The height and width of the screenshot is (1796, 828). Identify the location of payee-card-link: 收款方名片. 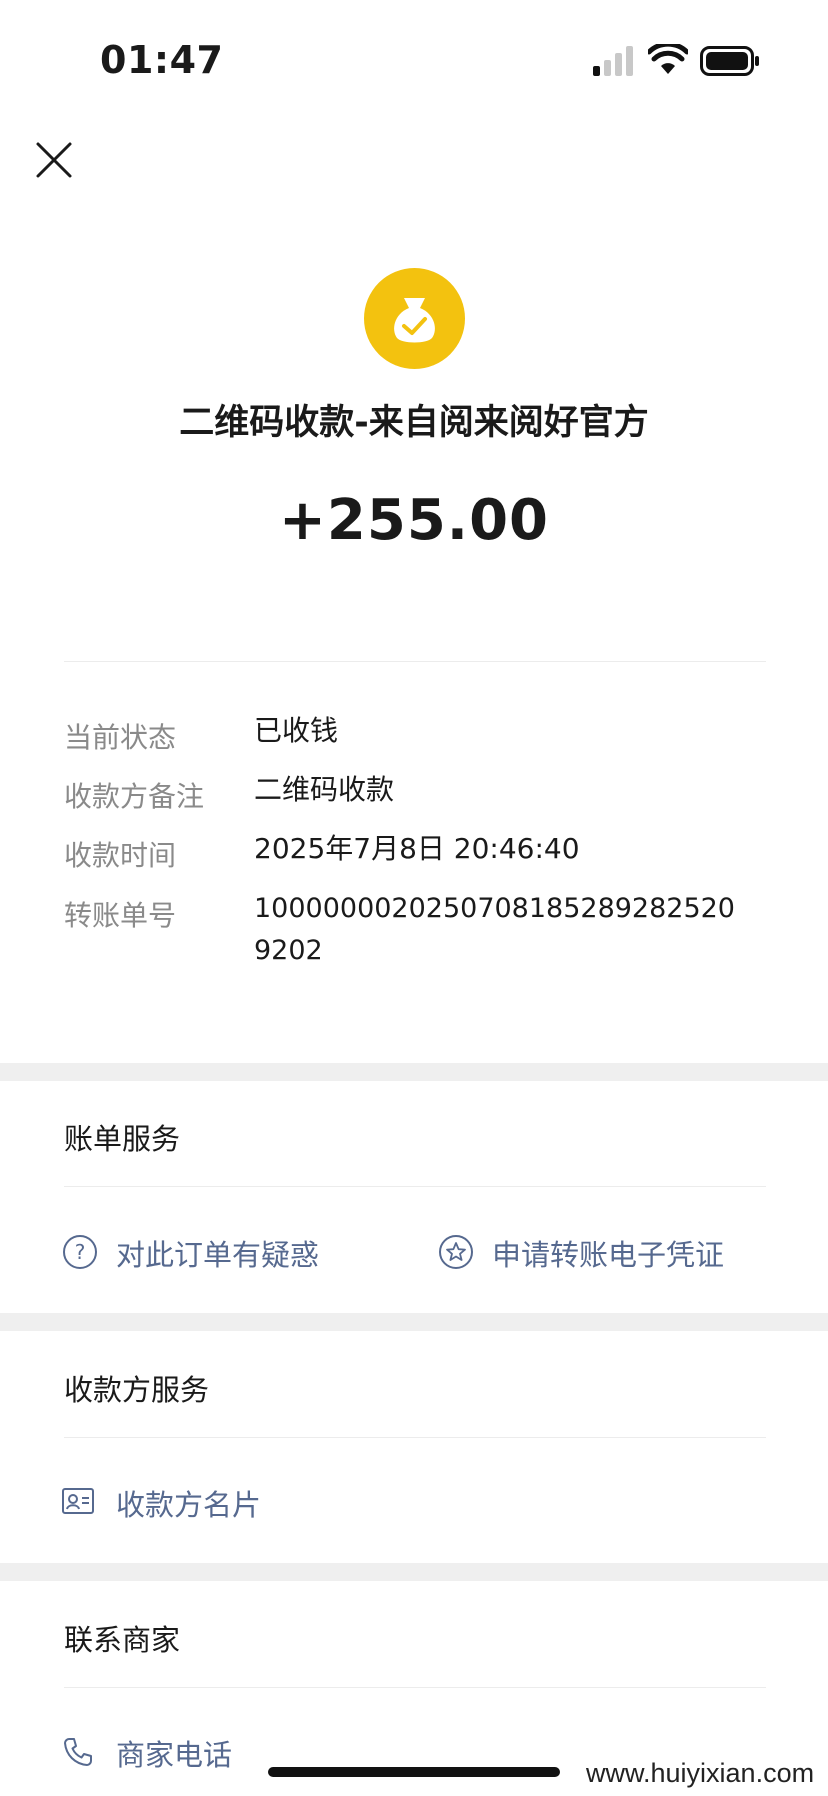
(188, 1503).